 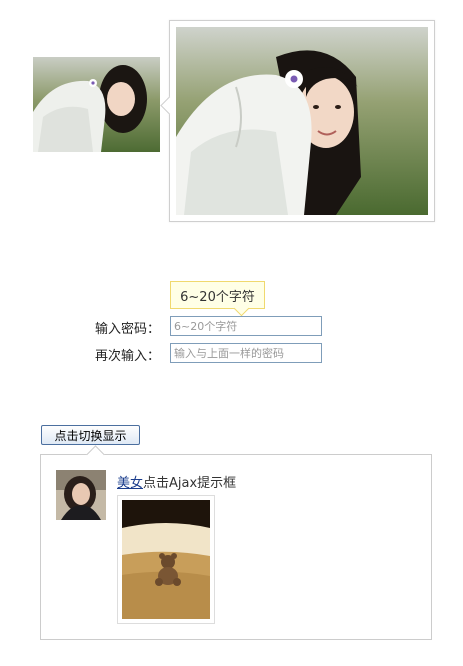 I want to click on password-label: 输入密码：, so click(x=127, y=329).